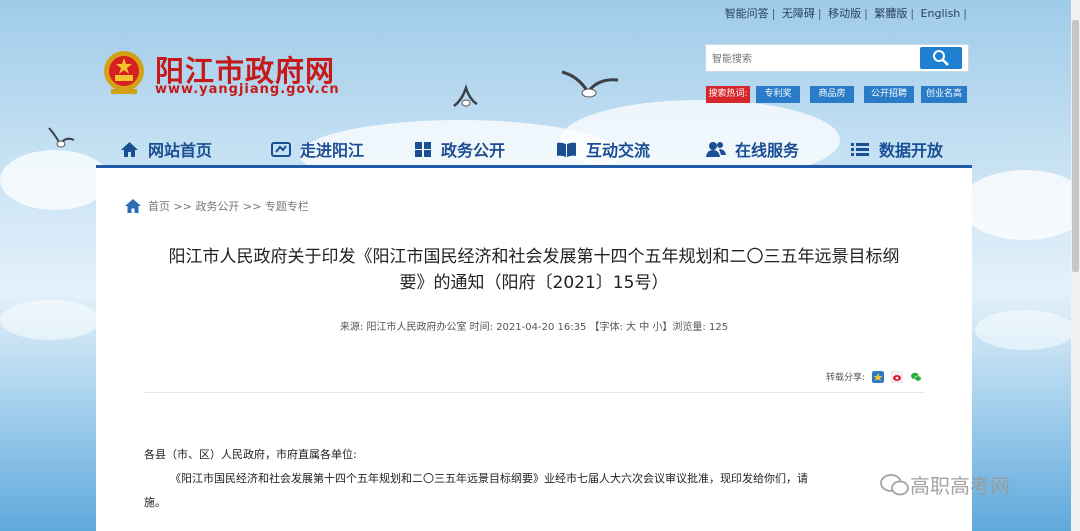 The image size is (1080, 531). Describe the element at coordinates (534, 283) in the screenshot. I see `article-title-line: 要》的通知（阳府〔2021〕15号）` at that location.